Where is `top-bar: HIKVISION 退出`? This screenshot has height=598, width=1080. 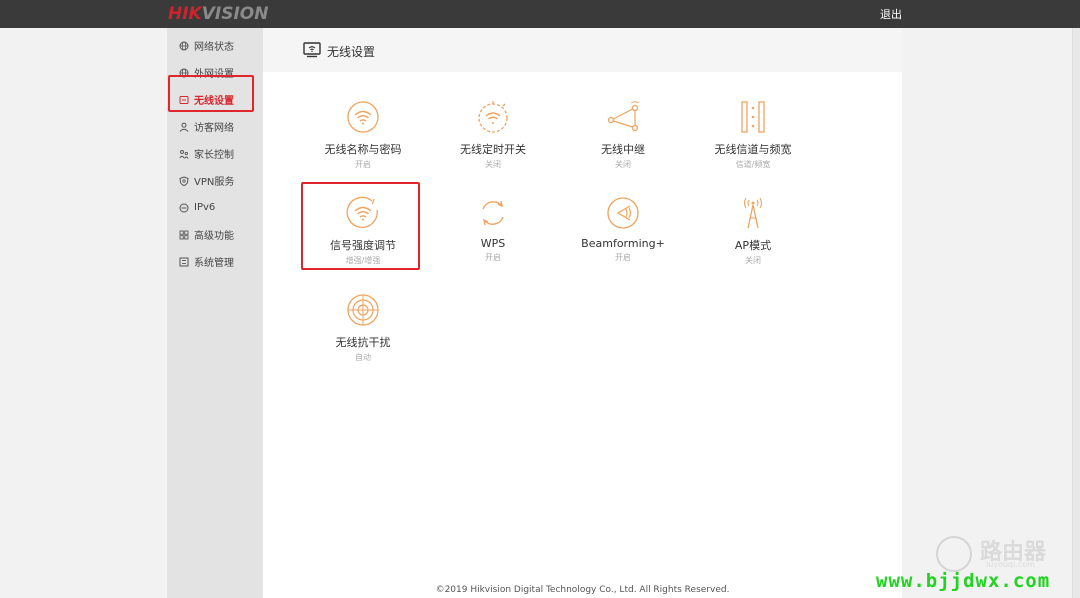 top-bar: HIKVISION 退出 is located at coordinates (540, 14).